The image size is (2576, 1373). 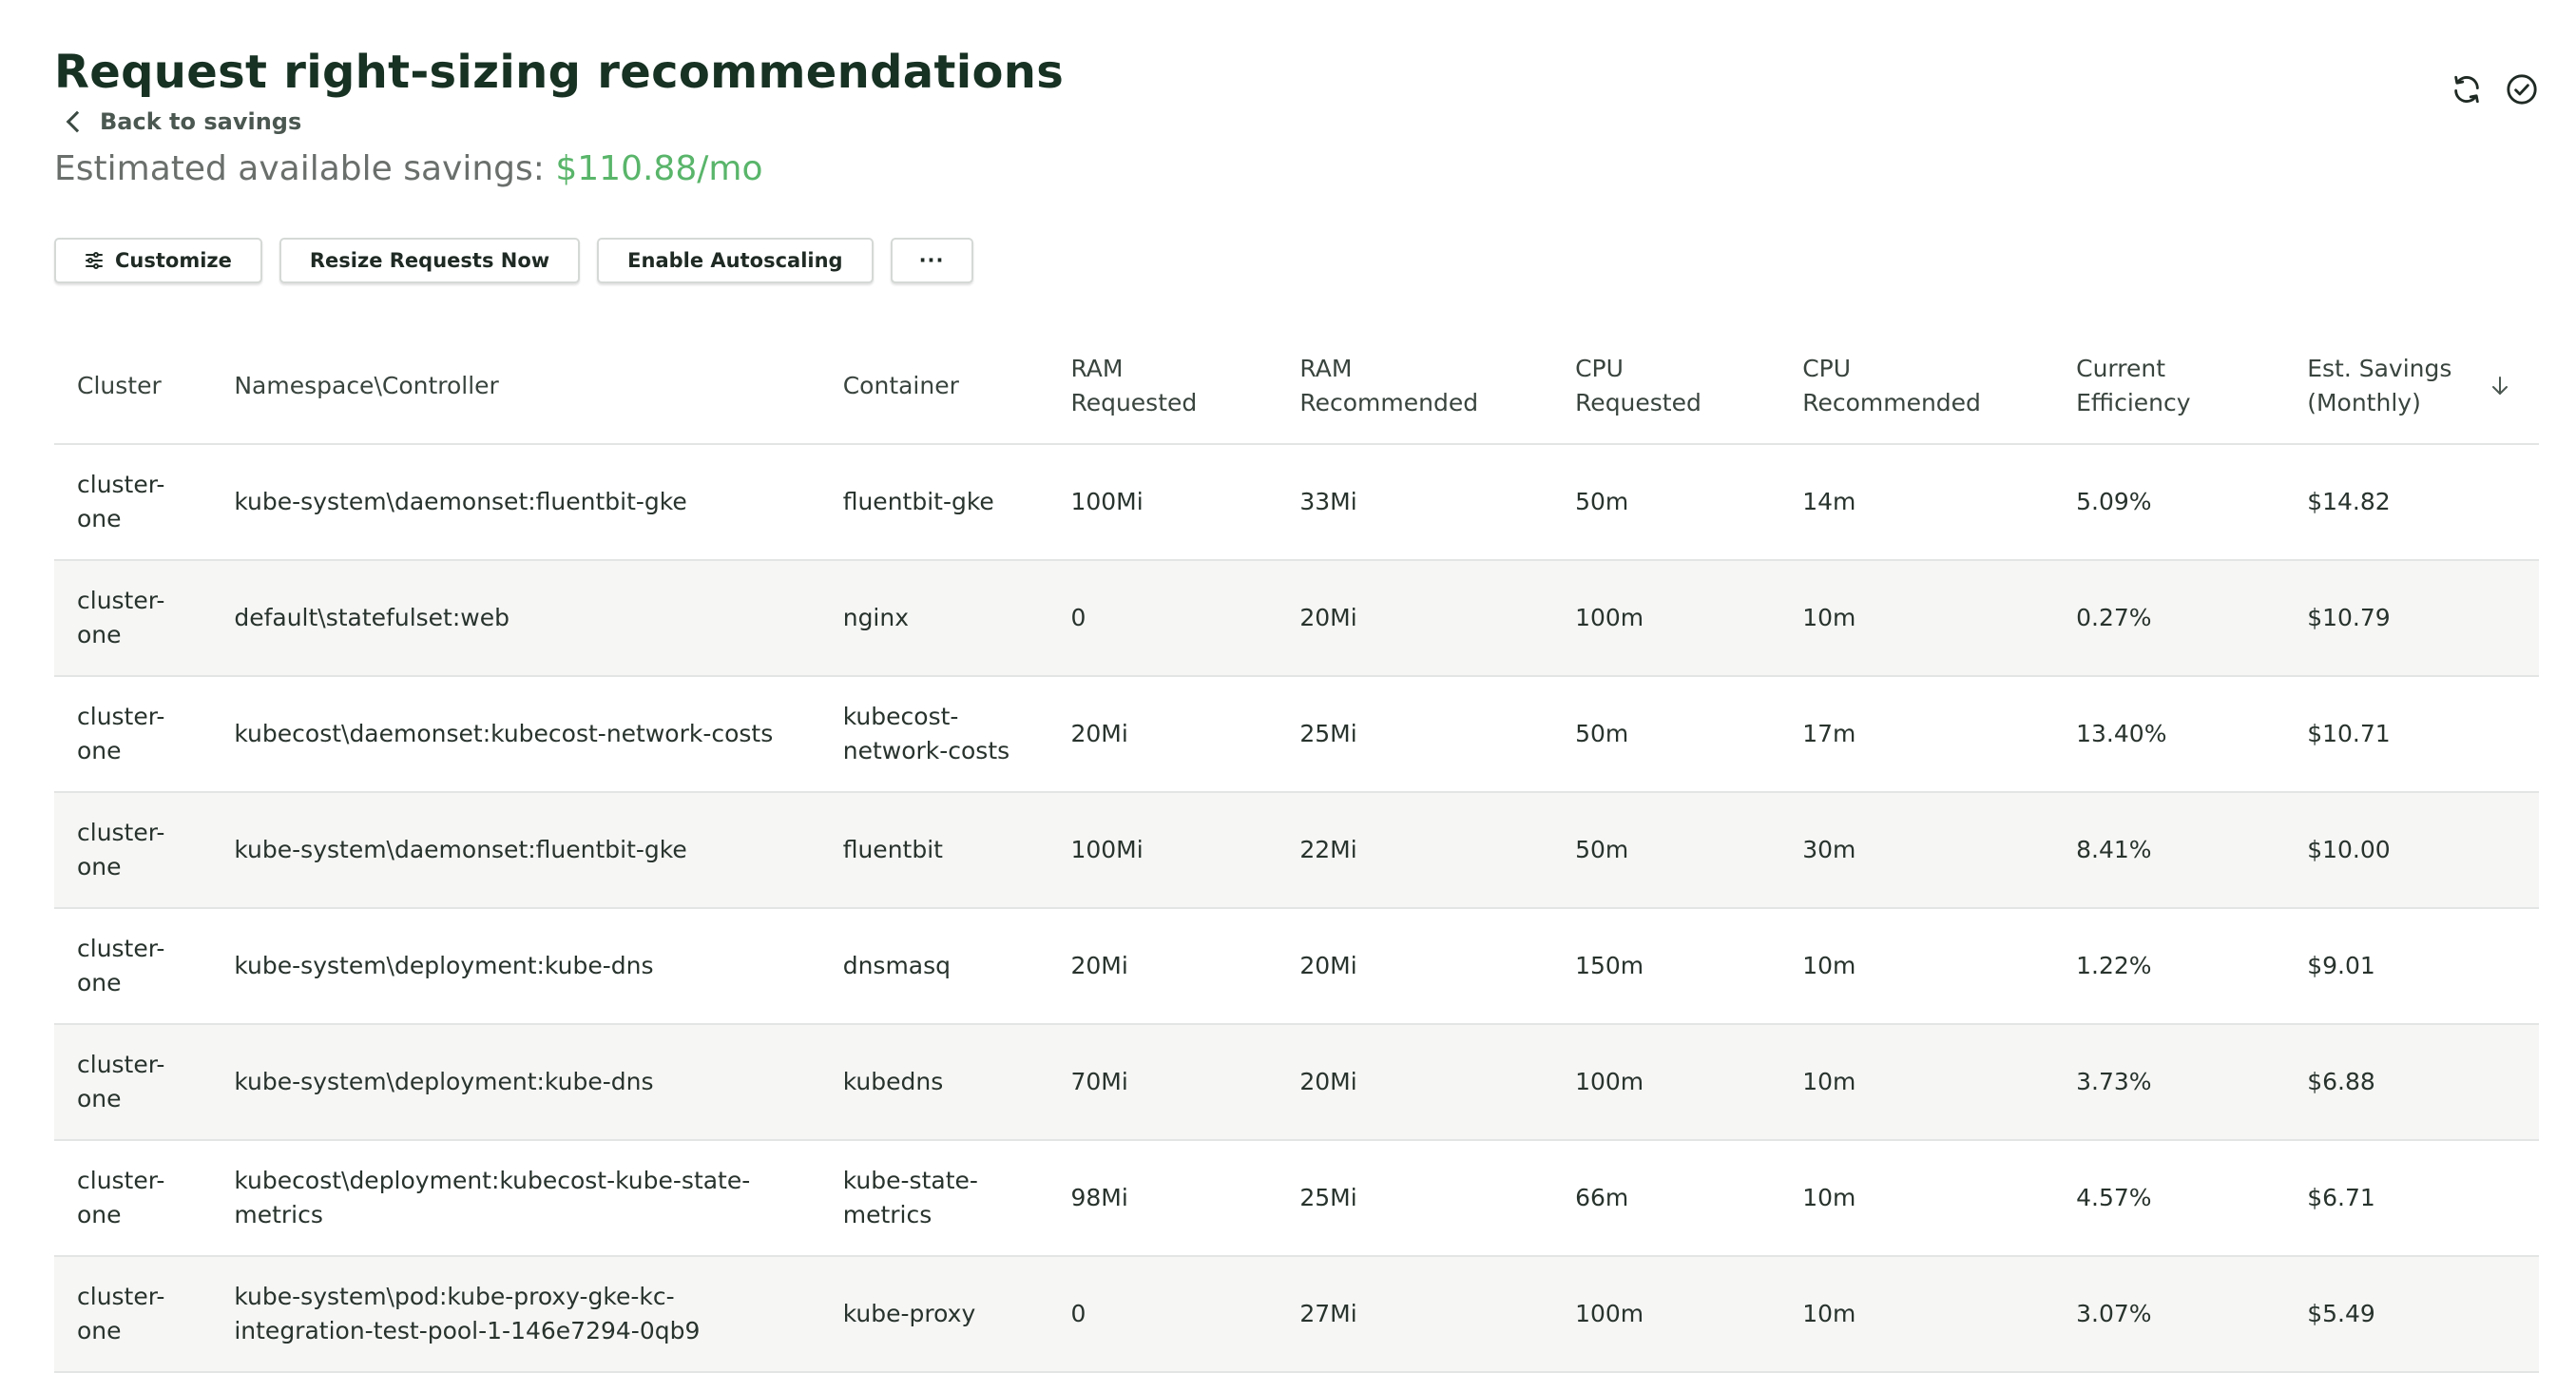 What do you see at coordinates (2522, 89) in the screenshot?
I see `check-circle-icon` at bounding box center [2522, 89].